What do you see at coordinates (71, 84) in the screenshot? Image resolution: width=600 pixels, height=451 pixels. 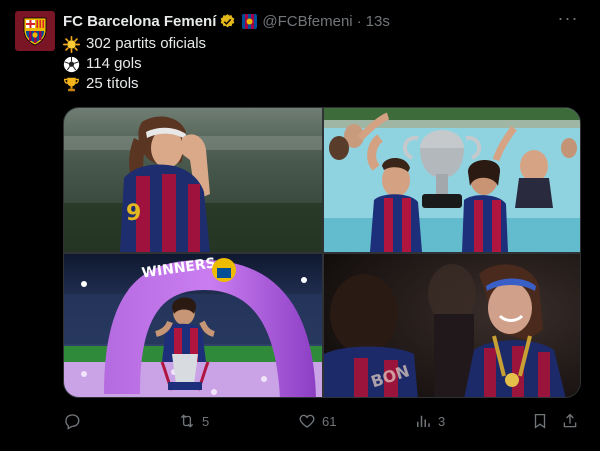 I see `trophy-emoji-icon` at bounding box center [71, 84].